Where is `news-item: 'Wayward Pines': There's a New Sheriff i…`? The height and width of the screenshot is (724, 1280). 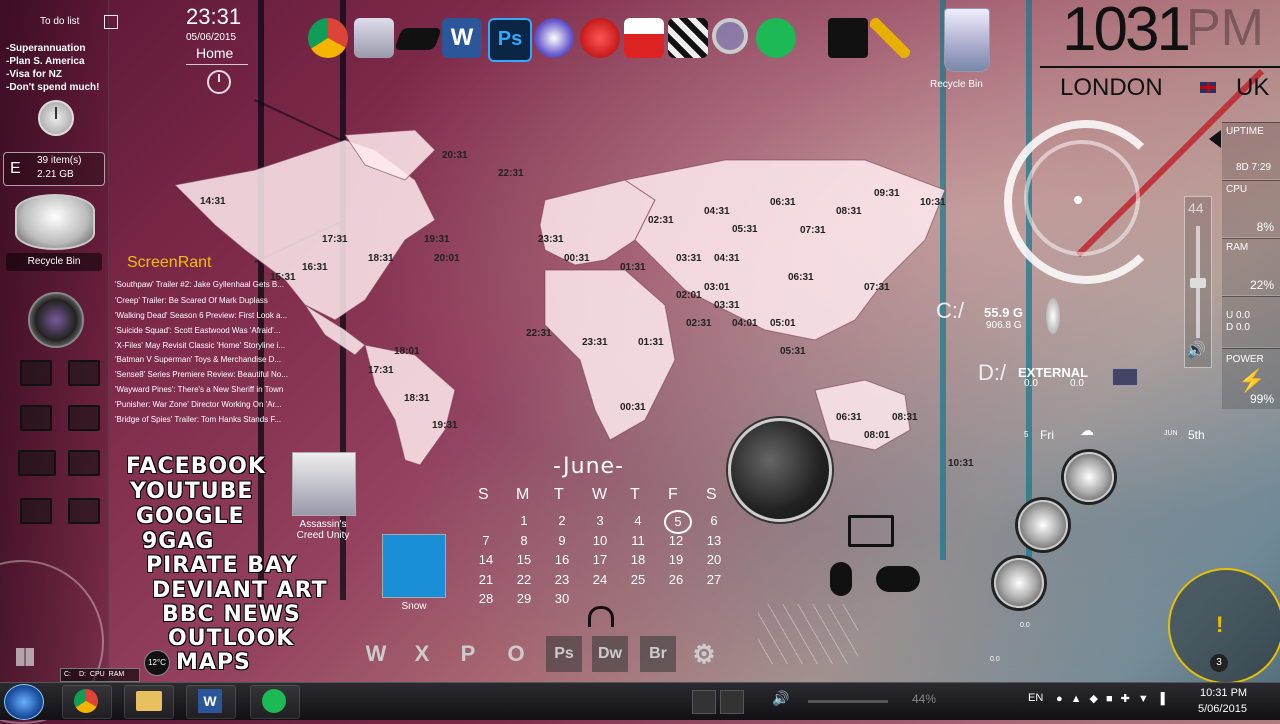 news-item: 'Wayward Pines': There's a New Sheriff i… is located at coordinates (210, 389).